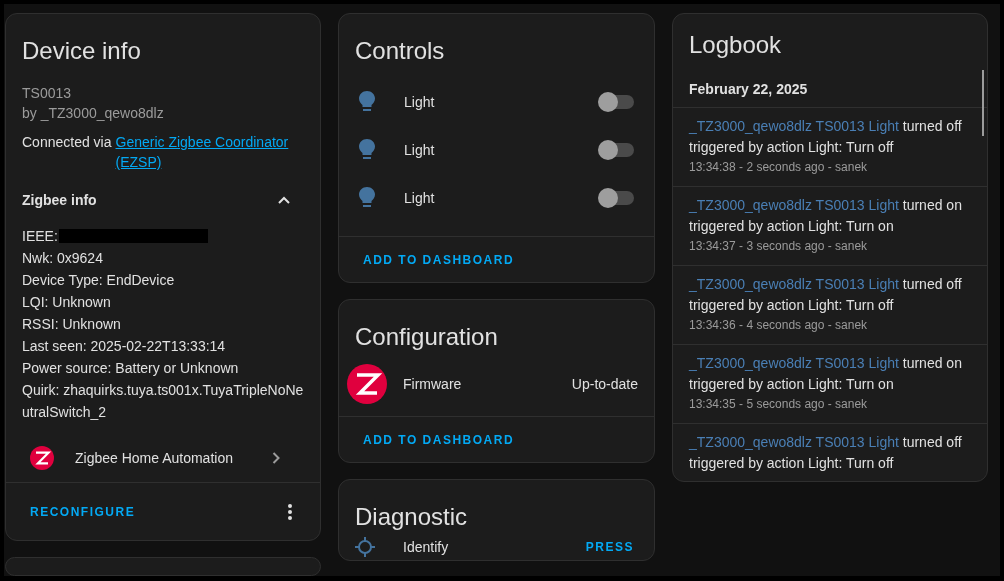 The height and width of the screenshot is (581, 1004). What do you see at coordinates (163, 401) in the screenshot?
I see `info-line: Quirk: zhaquirks.tuya.ts001x.TuyaTripleNoNeutralSwitch_2` at bounding box center [163, 401].